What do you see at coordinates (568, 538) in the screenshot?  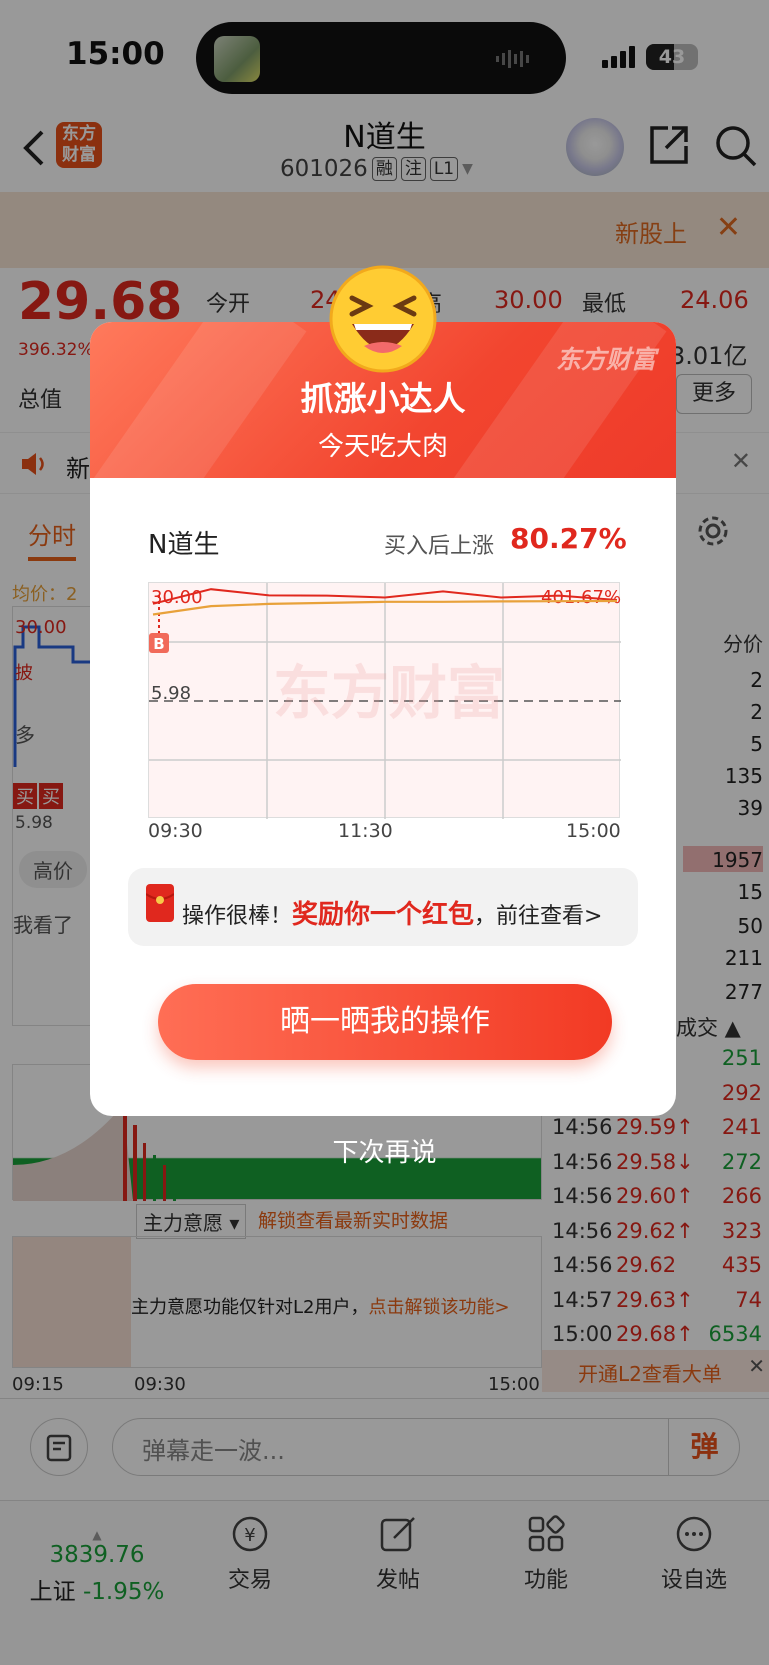 I see `gain-value: 80.27%` at bounding box center [568, 538].